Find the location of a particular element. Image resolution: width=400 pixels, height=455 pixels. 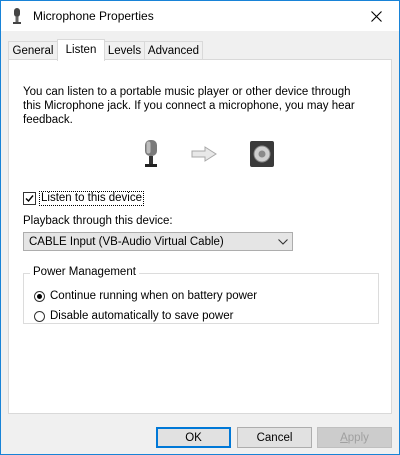

radio-button is located at coordinates (39, 316).